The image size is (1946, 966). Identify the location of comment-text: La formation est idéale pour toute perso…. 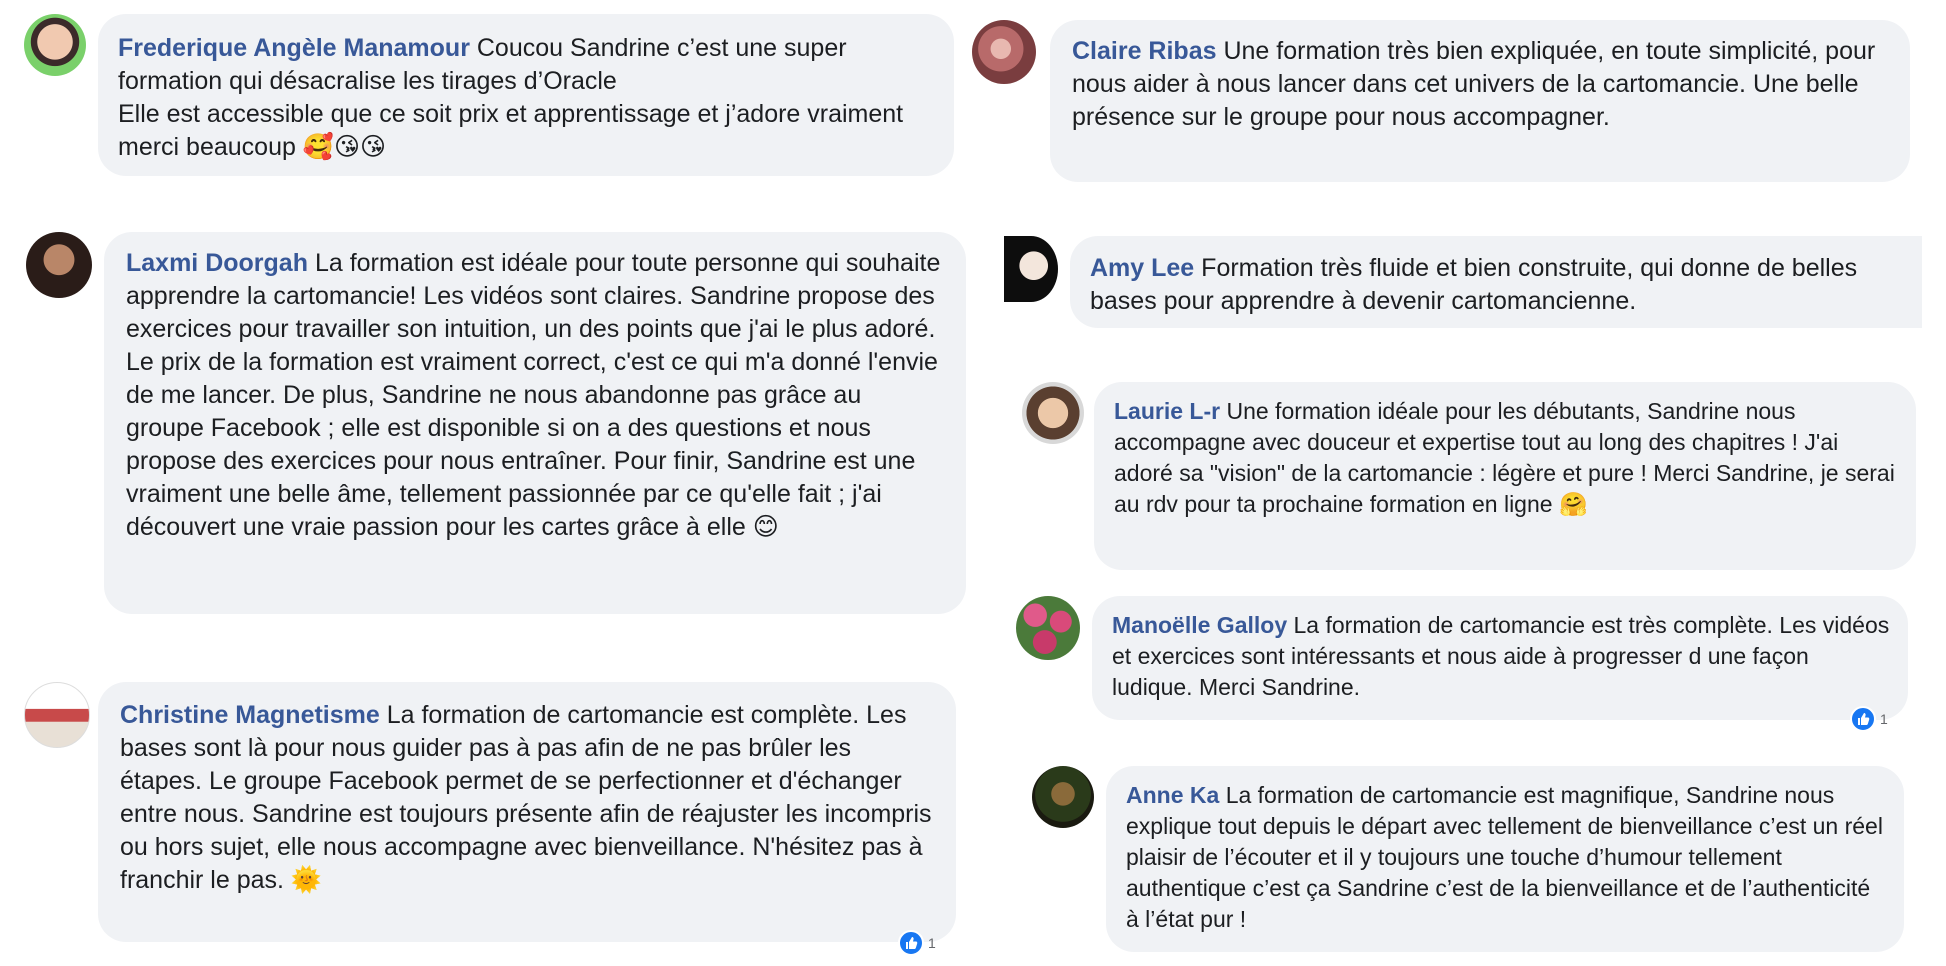
(533, 395).